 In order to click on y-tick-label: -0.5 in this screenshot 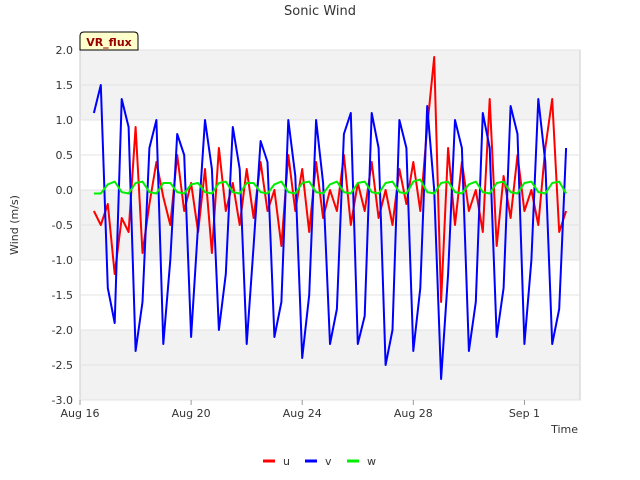, I will do `click(62, 225)`.